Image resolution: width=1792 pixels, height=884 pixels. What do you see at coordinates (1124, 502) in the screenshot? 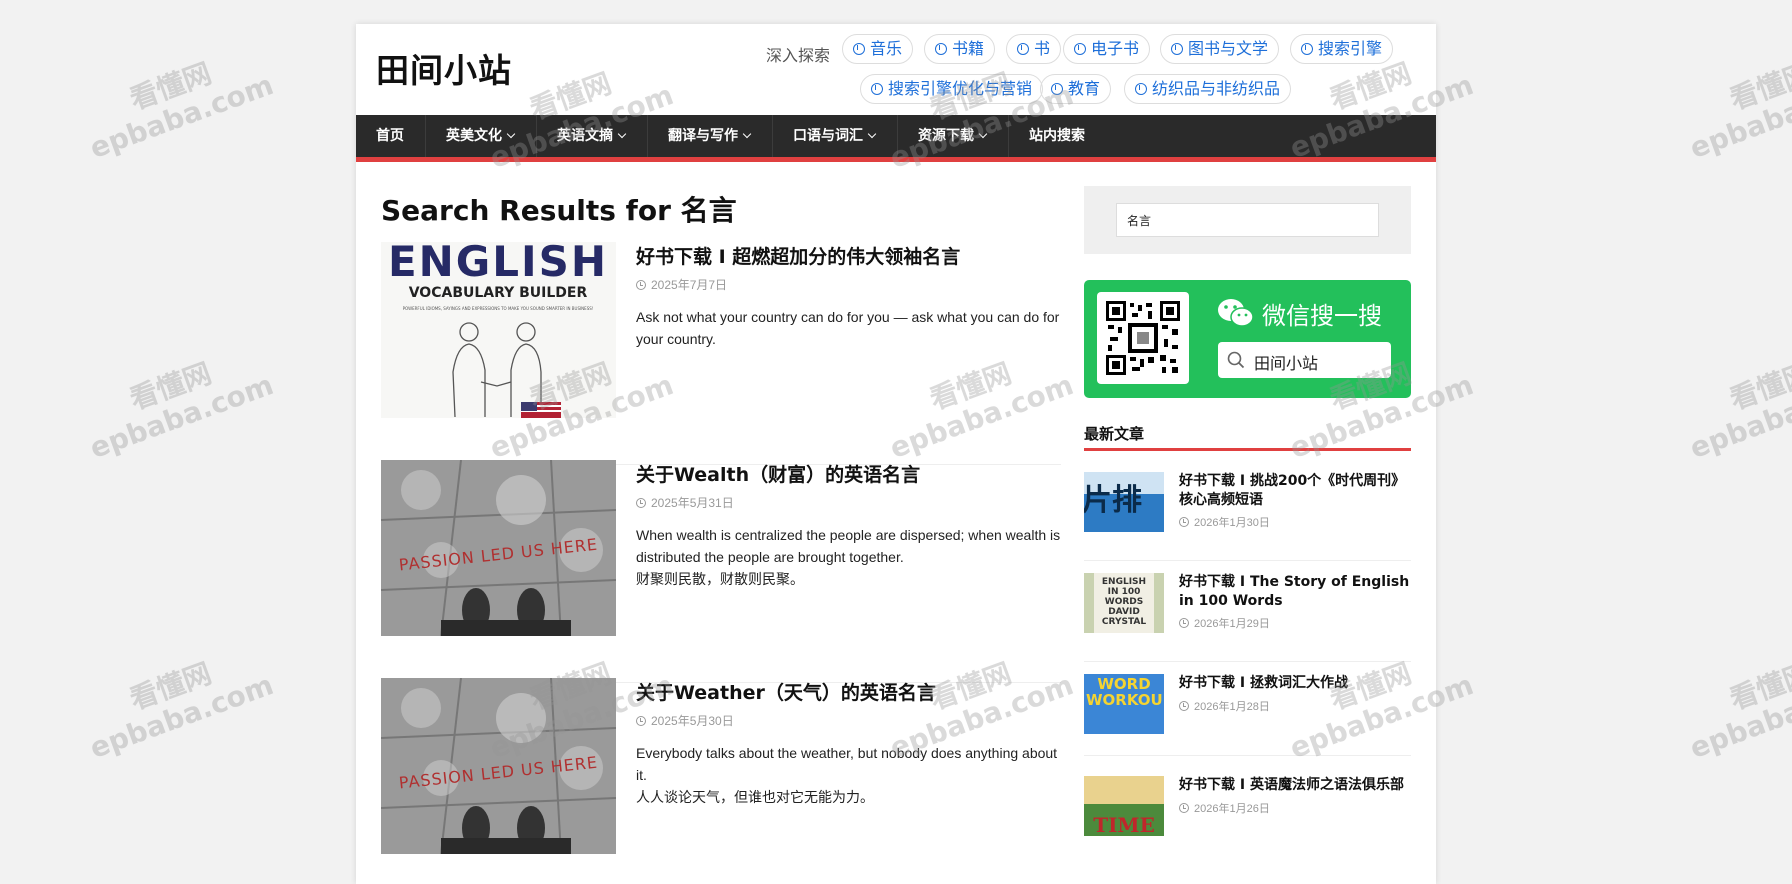
I see `latest-thumbnail: 片排` at bounding box center [1124, 502].